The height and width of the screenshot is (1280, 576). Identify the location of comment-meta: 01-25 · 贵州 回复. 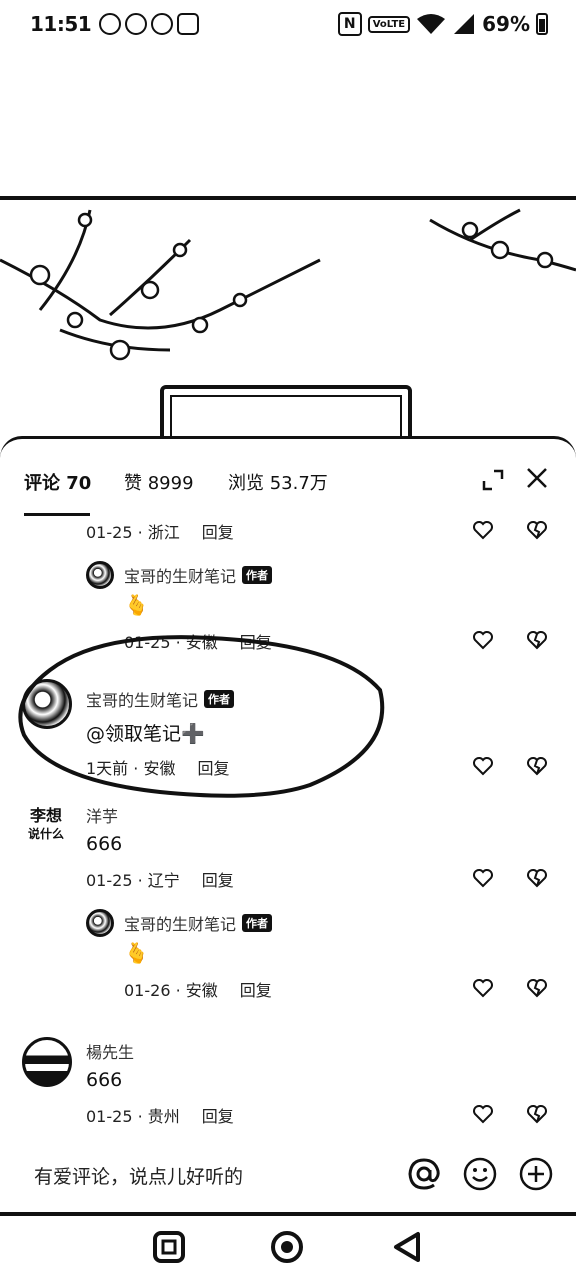
(160, 1115).